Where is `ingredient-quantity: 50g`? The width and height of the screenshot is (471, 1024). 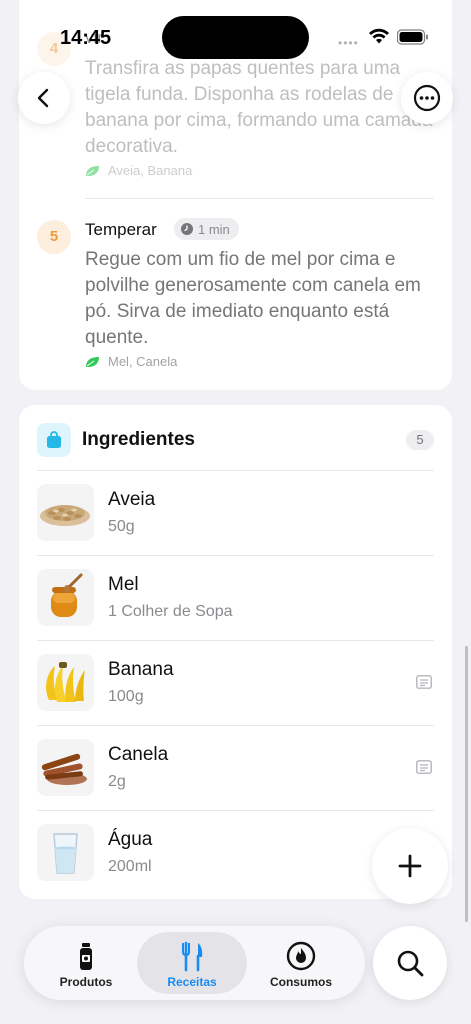
ingredient-quantity: 50g is located at coordinates (121, 526).